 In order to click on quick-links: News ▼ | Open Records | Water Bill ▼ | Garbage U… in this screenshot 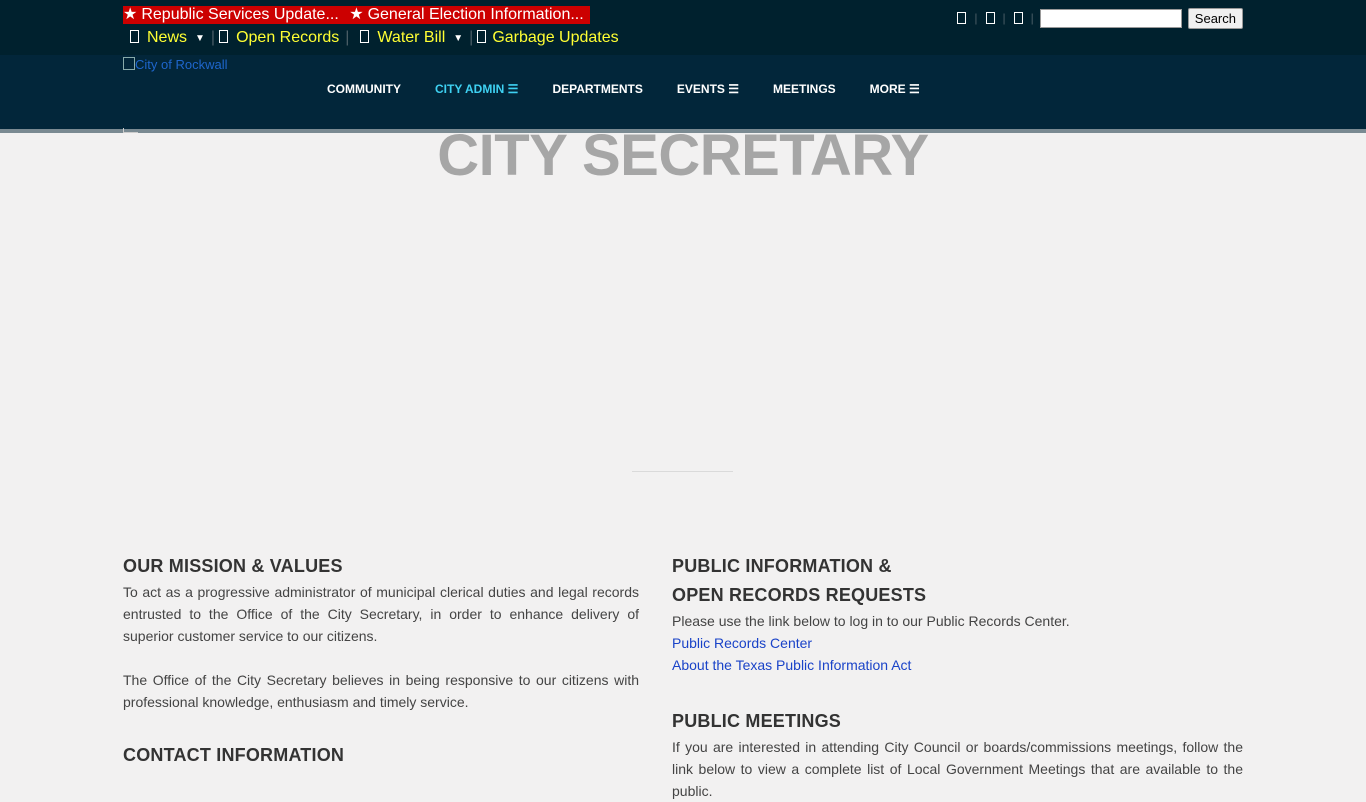, I will do `click(371, 38)`.